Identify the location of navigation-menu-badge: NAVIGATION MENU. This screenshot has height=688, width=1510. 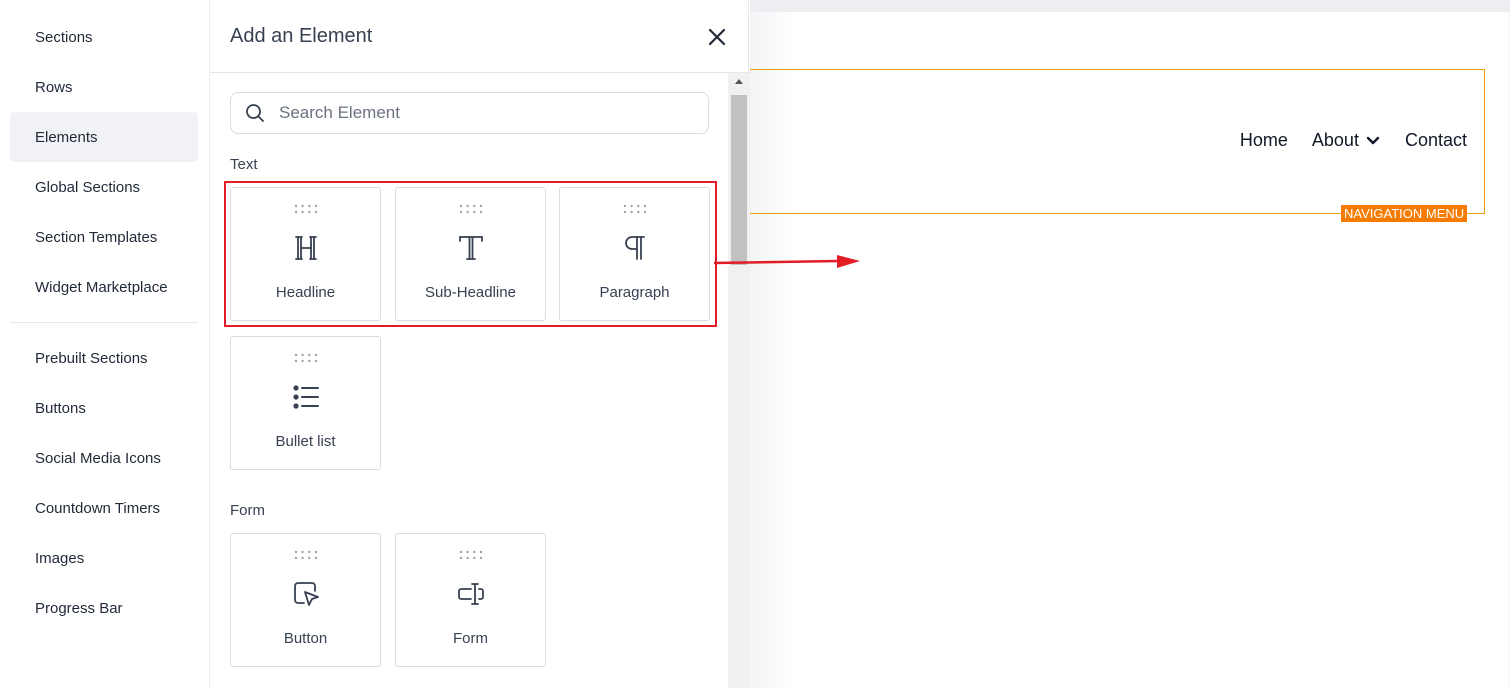
(1404, 213).